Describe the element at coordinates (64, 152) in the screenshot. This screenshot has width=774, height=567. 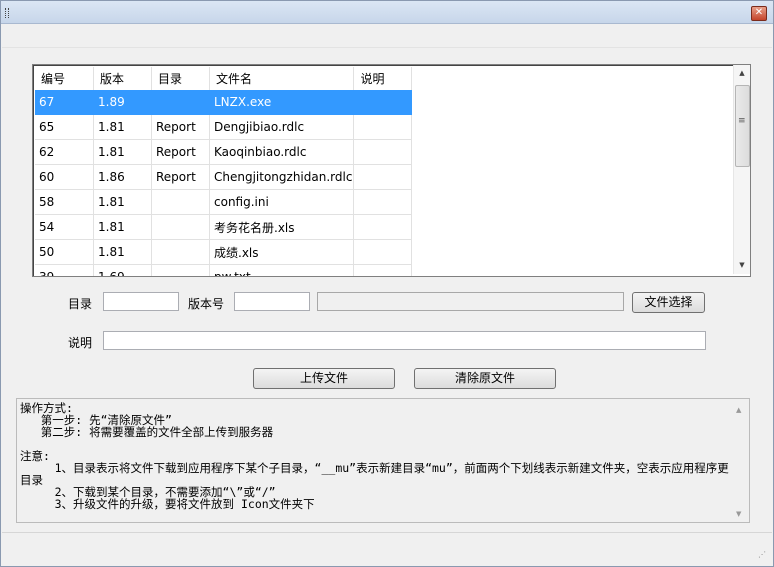
I see `cell-id: 62` at that location.